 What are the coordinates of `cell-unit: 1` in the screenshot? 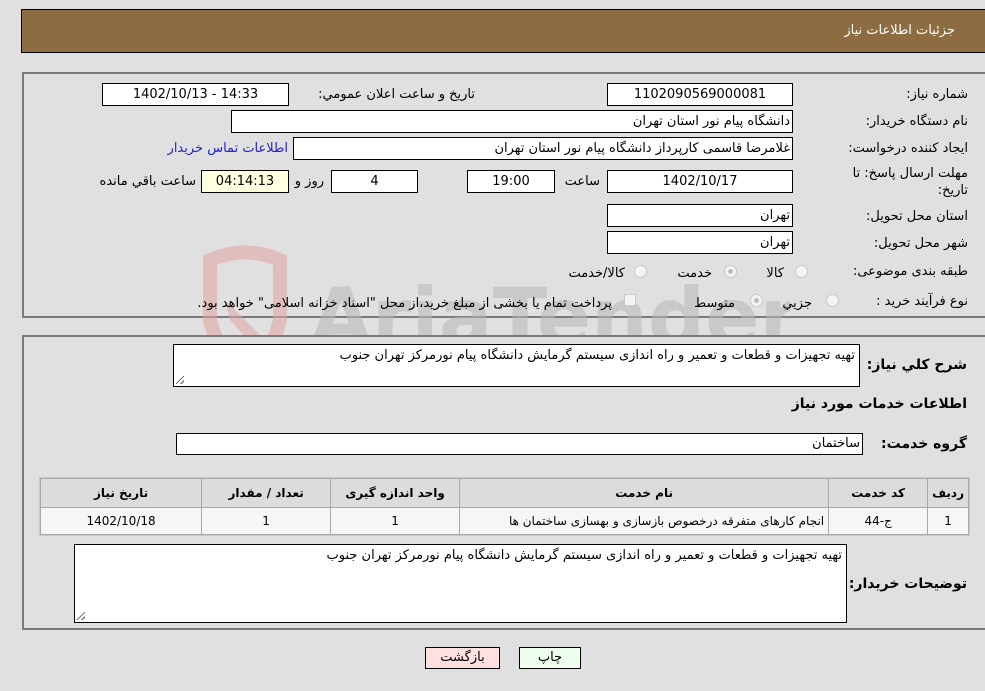 It's located at (395, 521).